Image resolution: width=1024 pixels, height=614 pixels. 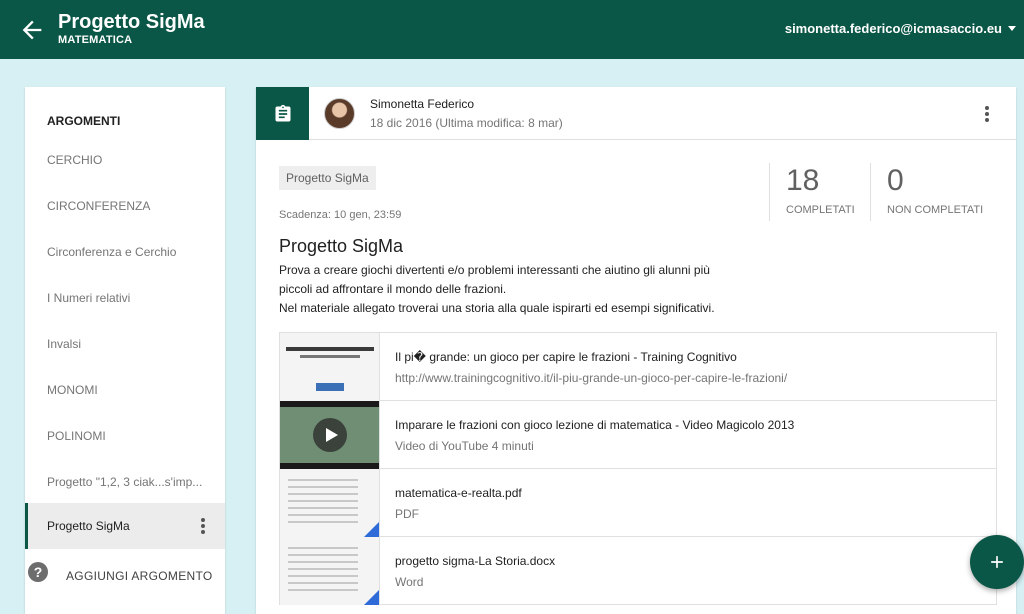 I want to click on post-date: 18 dic 2016 (Ultima modifica: 8 mar), so click(x=466, y=123).